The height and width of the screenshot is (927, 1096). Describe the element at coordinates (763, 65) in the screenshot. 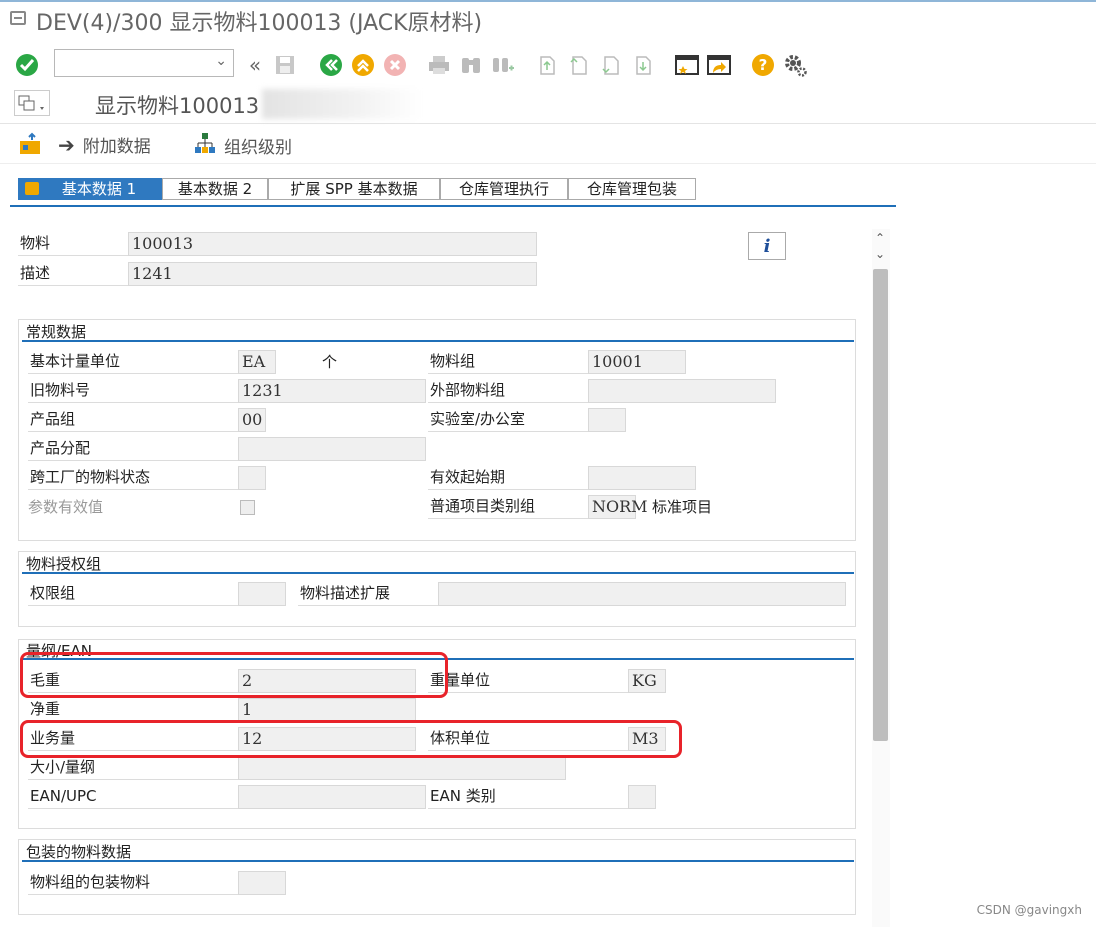

I see `help-icon: ?` at that location.